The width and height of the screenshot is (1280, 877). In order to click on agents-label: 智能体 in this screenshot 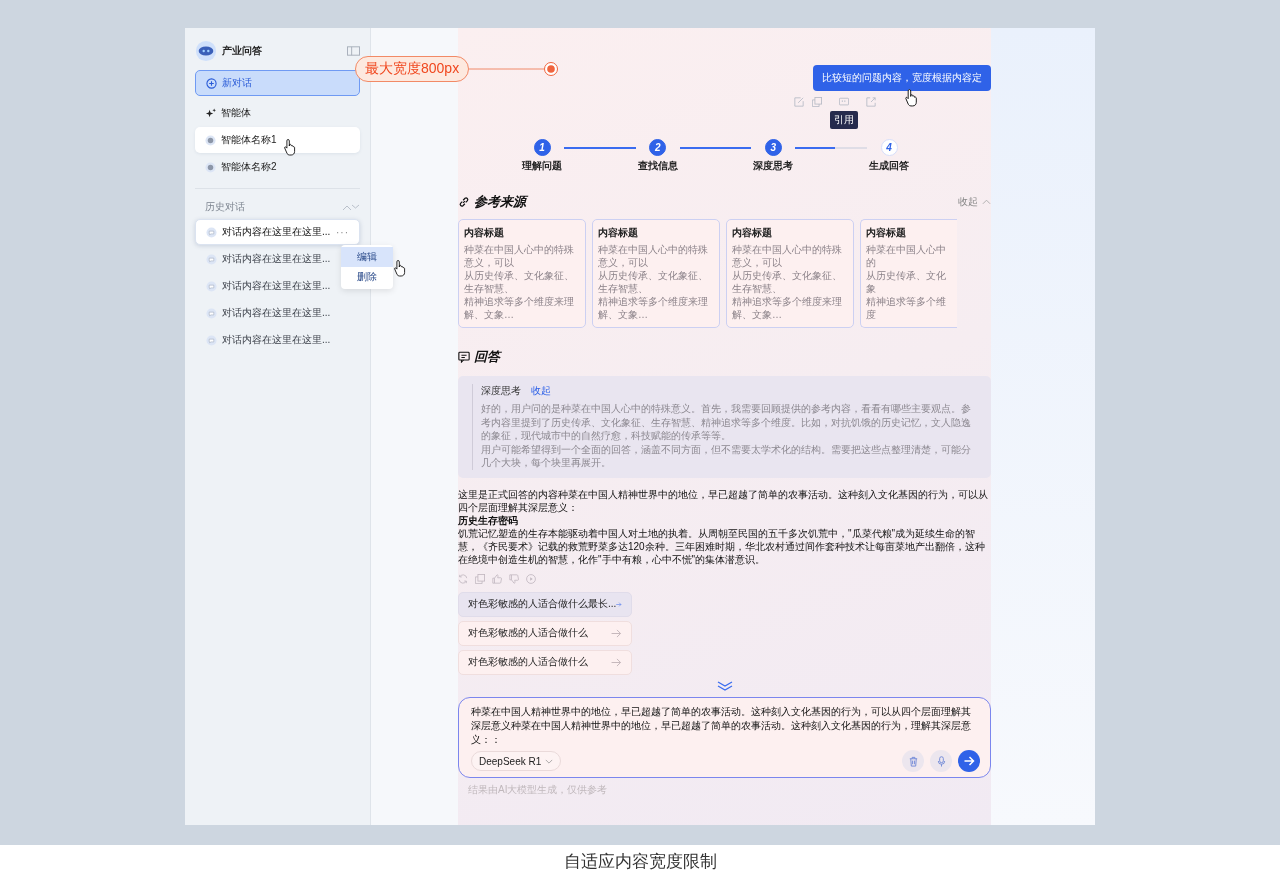, I will do `click(236, 113)`.